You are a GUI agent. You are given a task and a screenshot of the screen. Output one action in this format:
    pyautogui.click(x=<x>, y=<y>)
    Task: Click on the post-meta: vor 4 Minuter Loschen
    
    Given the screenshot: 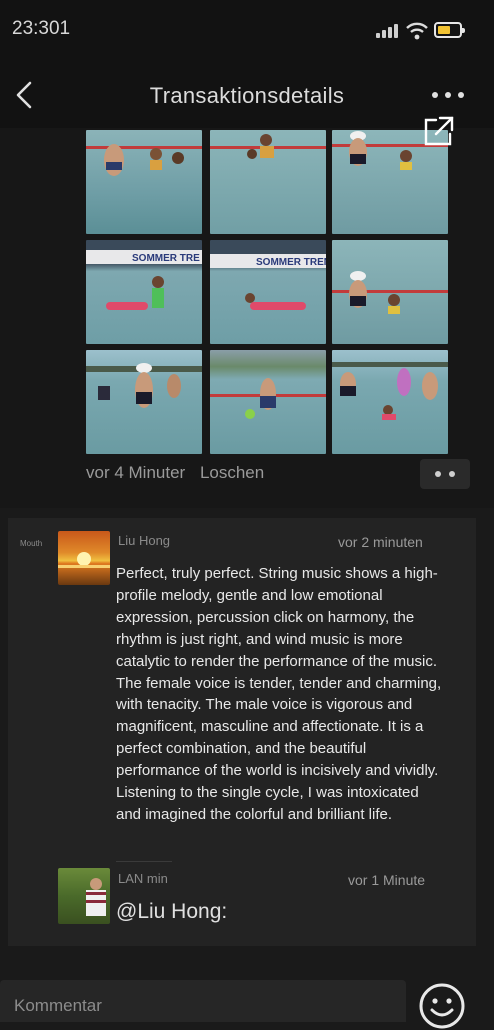 What is the action you would take?
    pyautogui.click(x=180, y=473)
    